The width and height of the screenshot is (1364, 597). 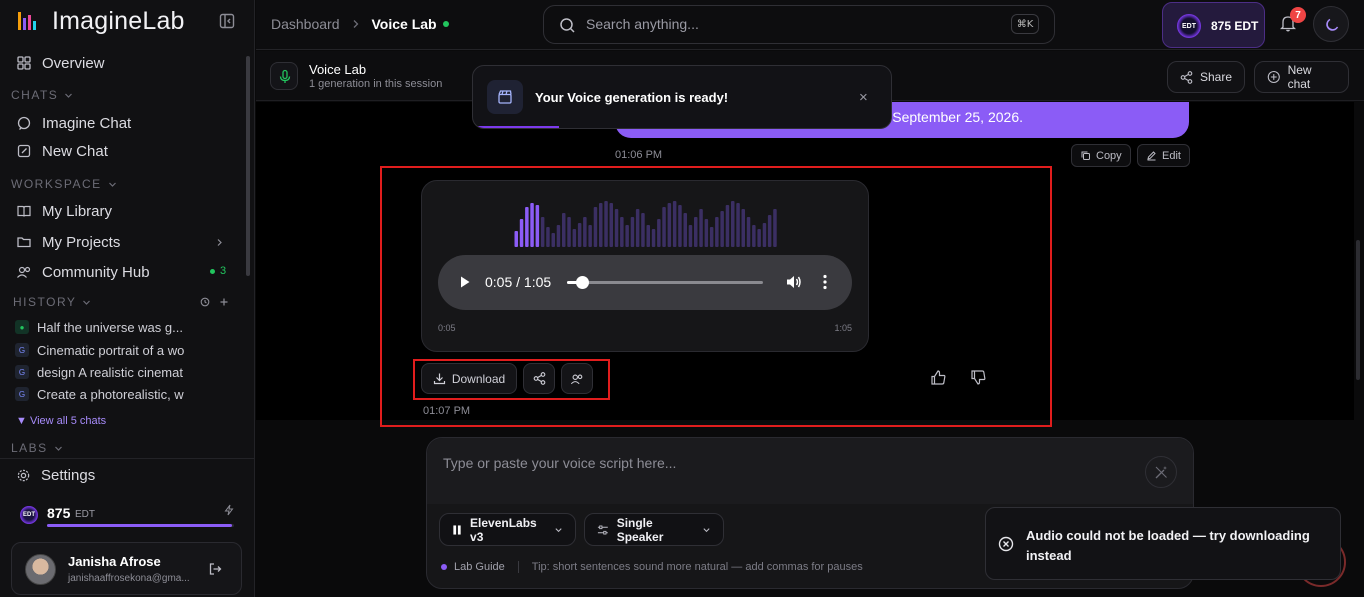 What do you see at coordinates (583, 282) in the screenshot?
I see `seek-handle` at bounding box center [583, 282].